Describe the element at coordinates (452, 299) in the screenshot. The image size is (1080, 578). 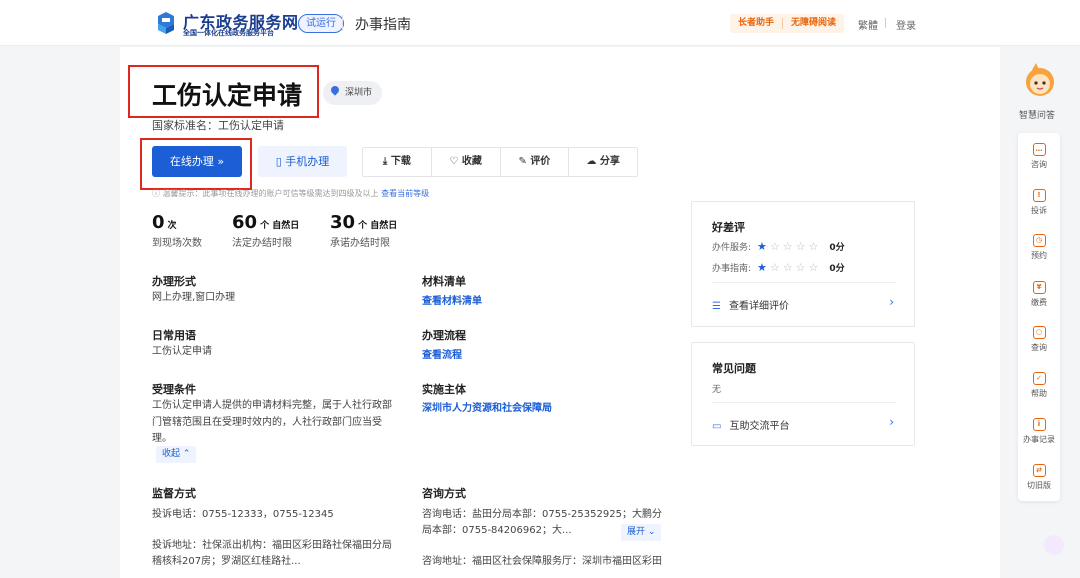
I see `materials-link: 查看材料清单` at that location.